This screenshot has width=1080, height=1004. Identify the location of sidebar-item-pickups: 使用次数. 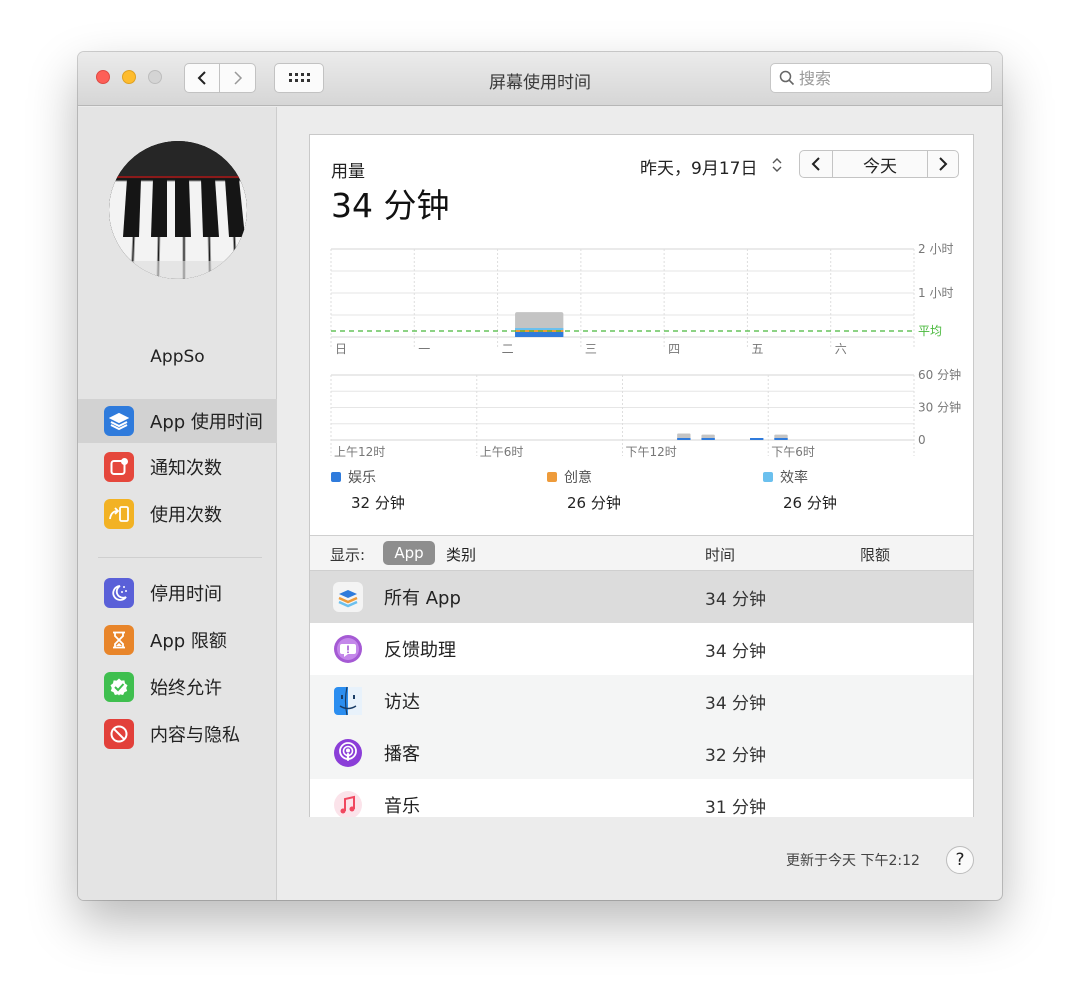
(177, 514).